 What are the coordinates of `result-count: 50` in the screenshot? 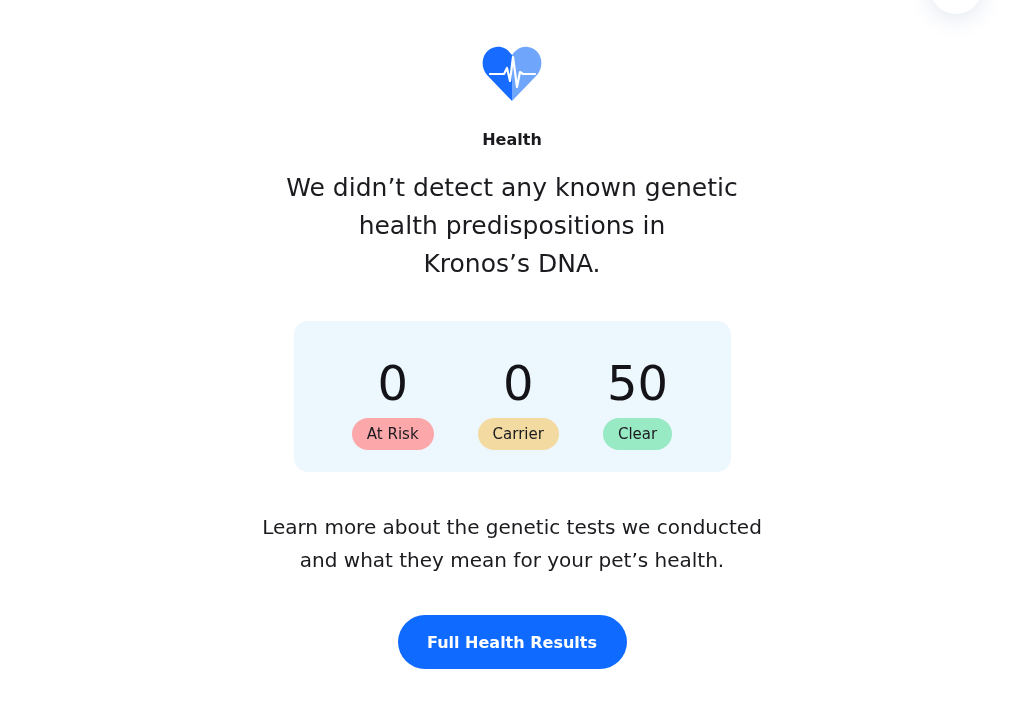 It's located at (638, 383).